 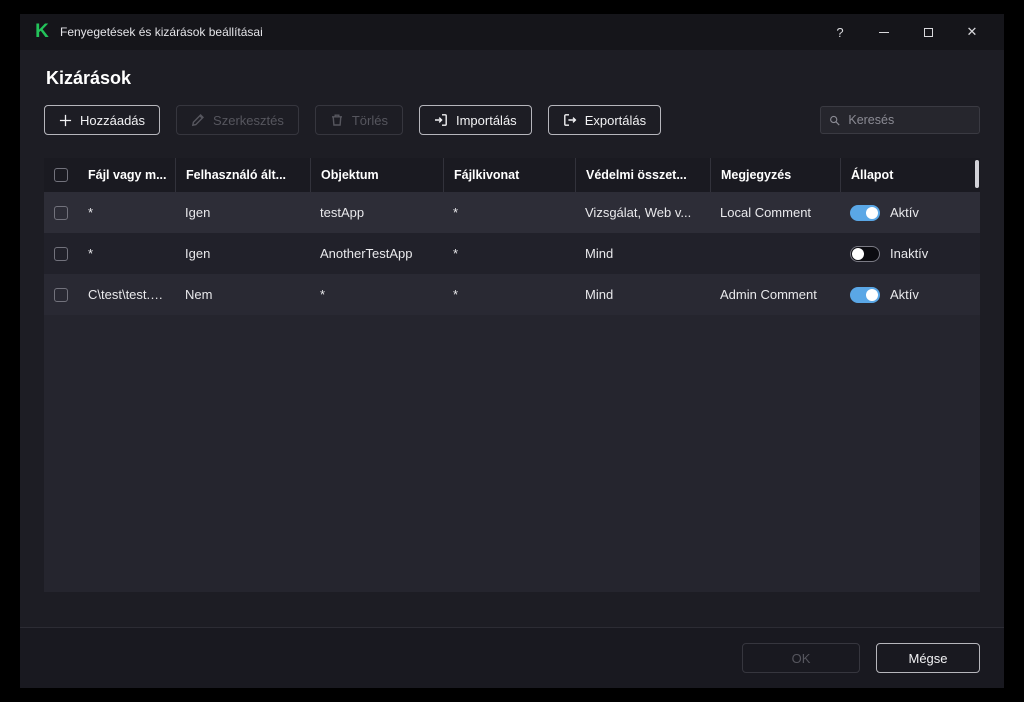 What do you see at coordinates (65, 120) in the screenshot?
I see `plus-icon` at bounding box center [65, 120].